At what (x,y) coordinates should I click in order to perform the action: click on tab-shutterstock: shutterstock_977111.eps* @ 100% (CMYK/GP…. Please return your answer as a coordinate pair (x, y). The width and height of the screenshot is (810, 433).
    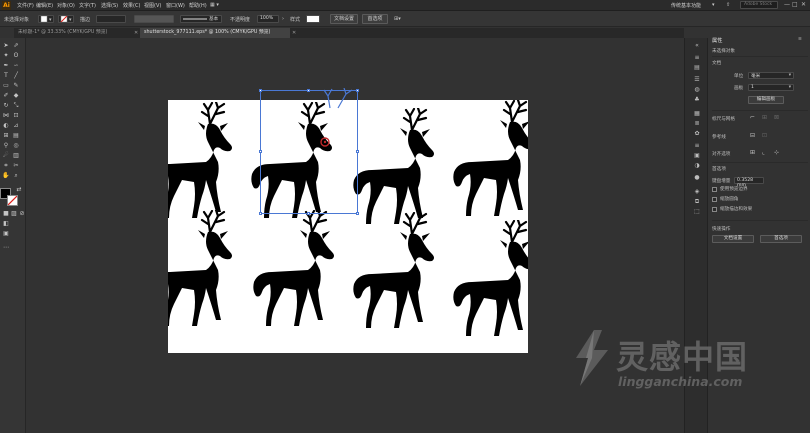
    Looking at the image, I should click on (215, 33).